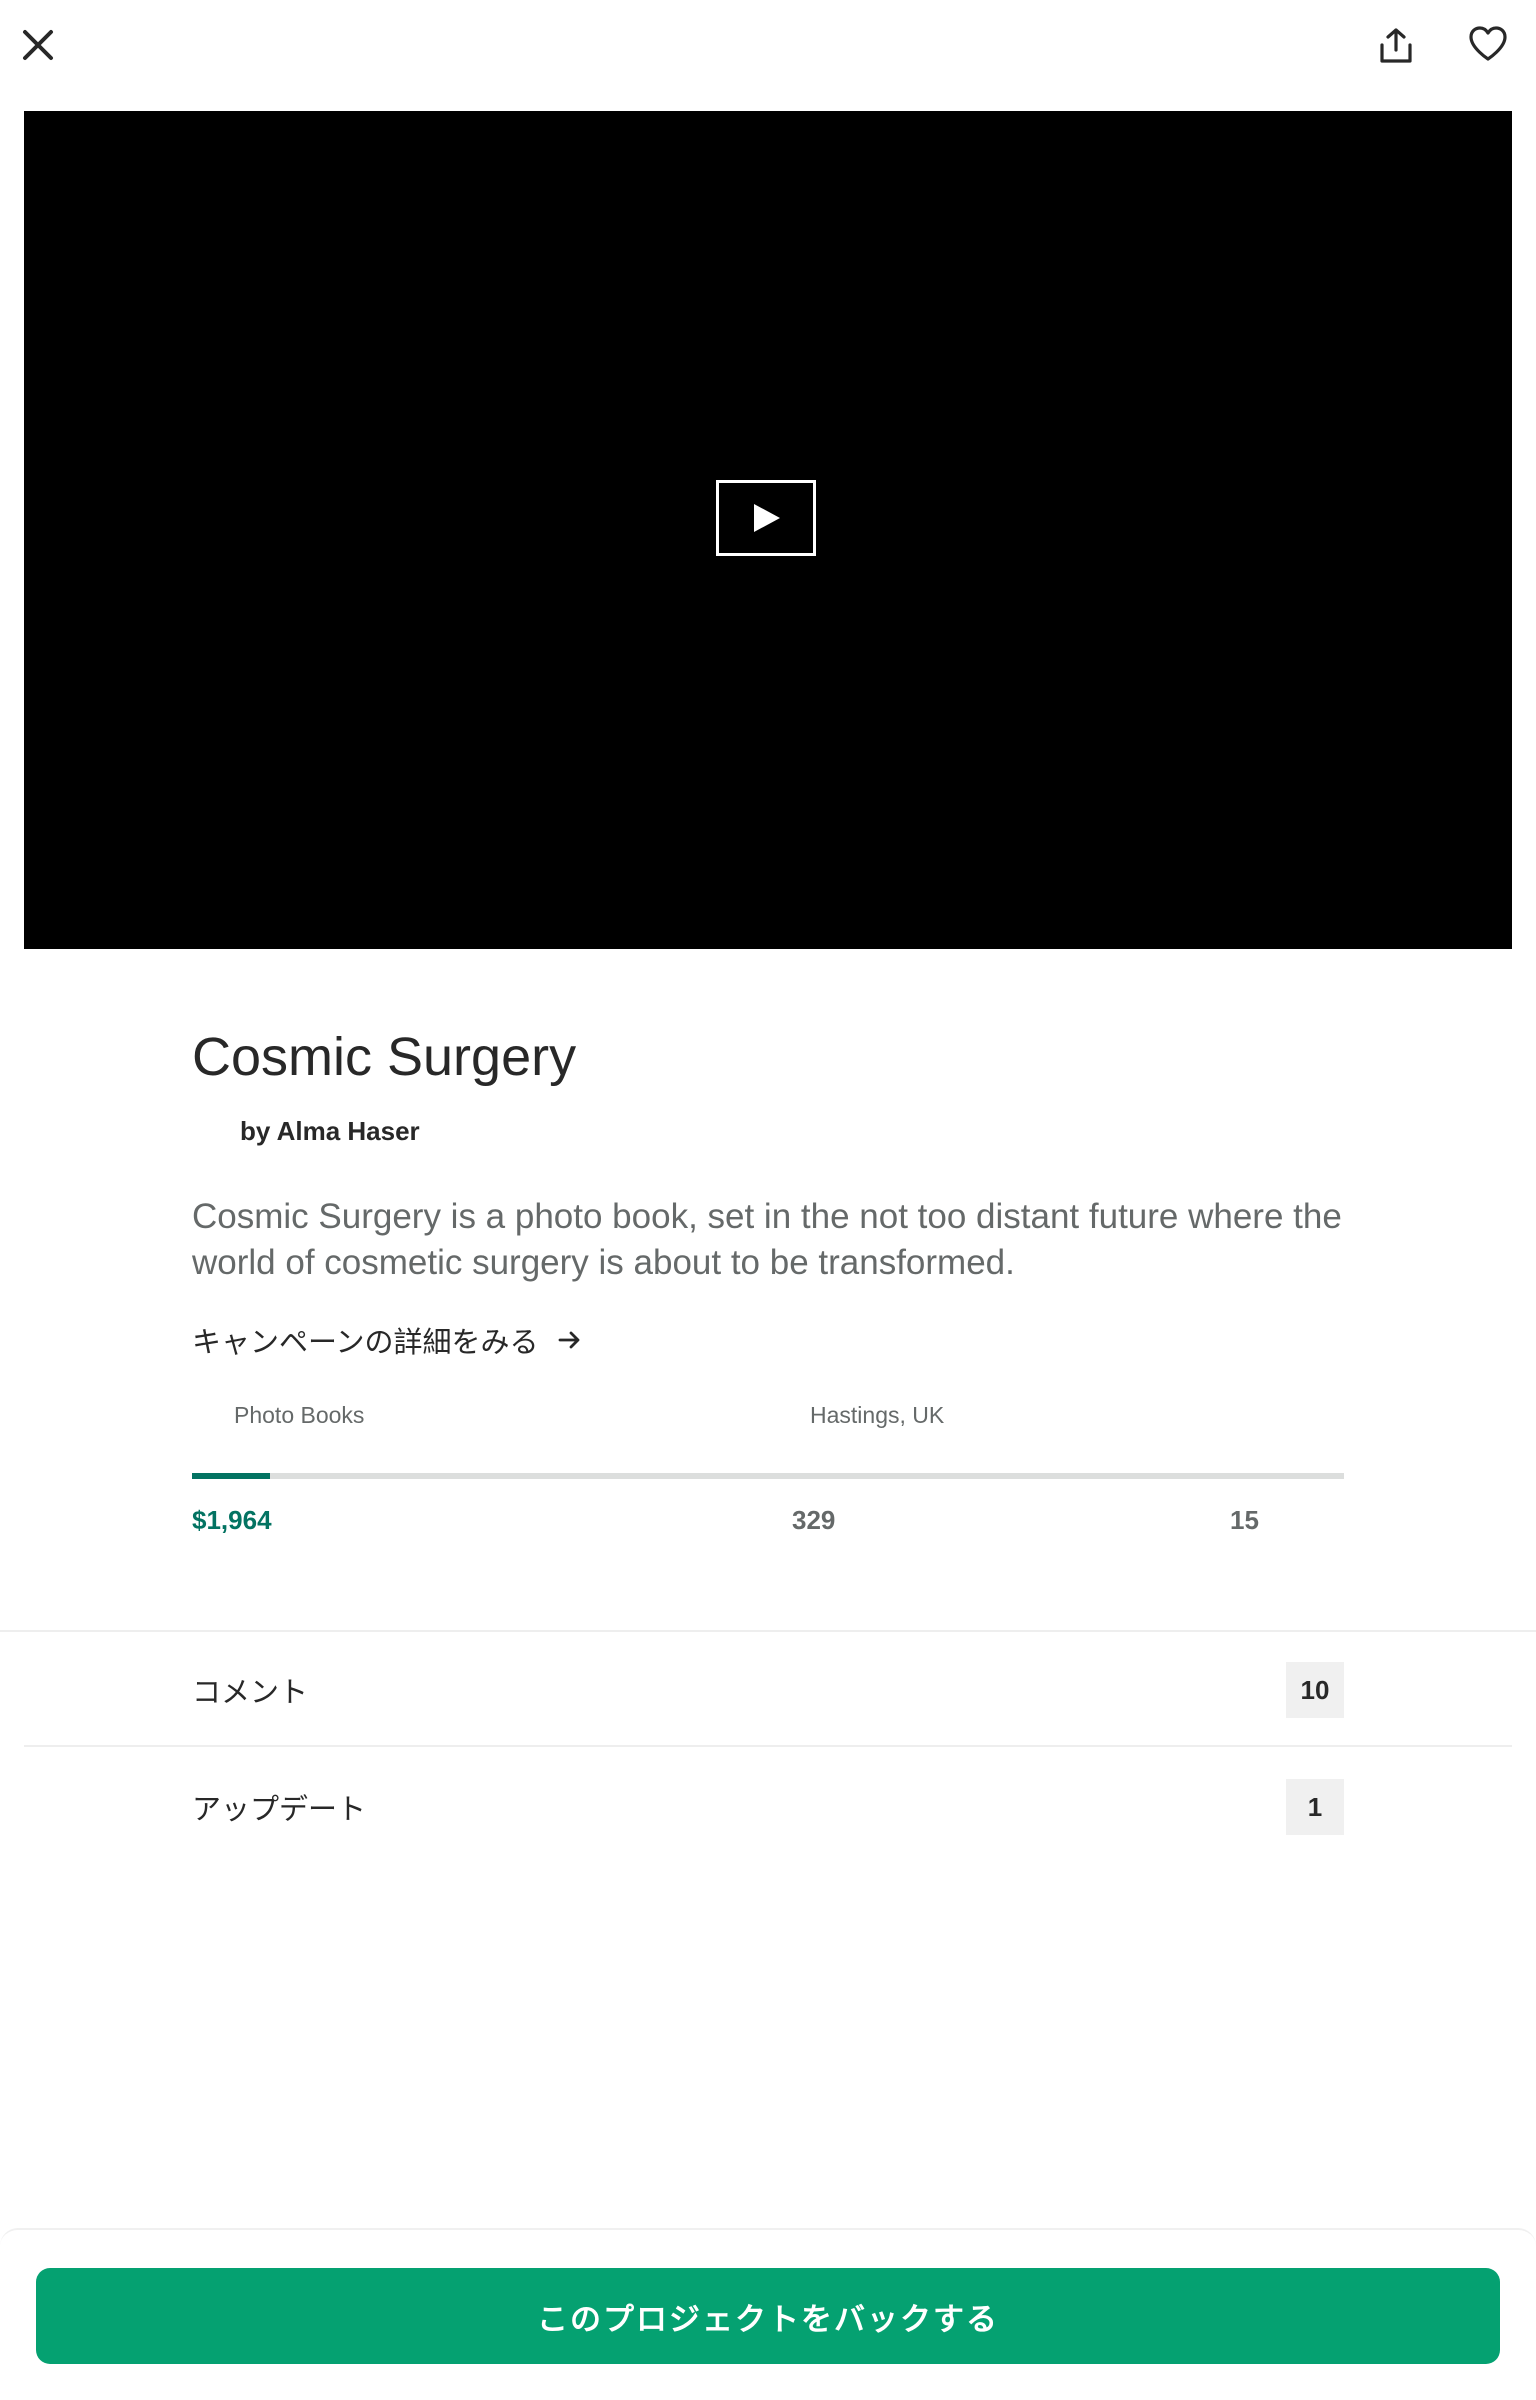 The width and height of the screenshot is (1536, 2400). I want to click on play-icon, so click(767, 518).